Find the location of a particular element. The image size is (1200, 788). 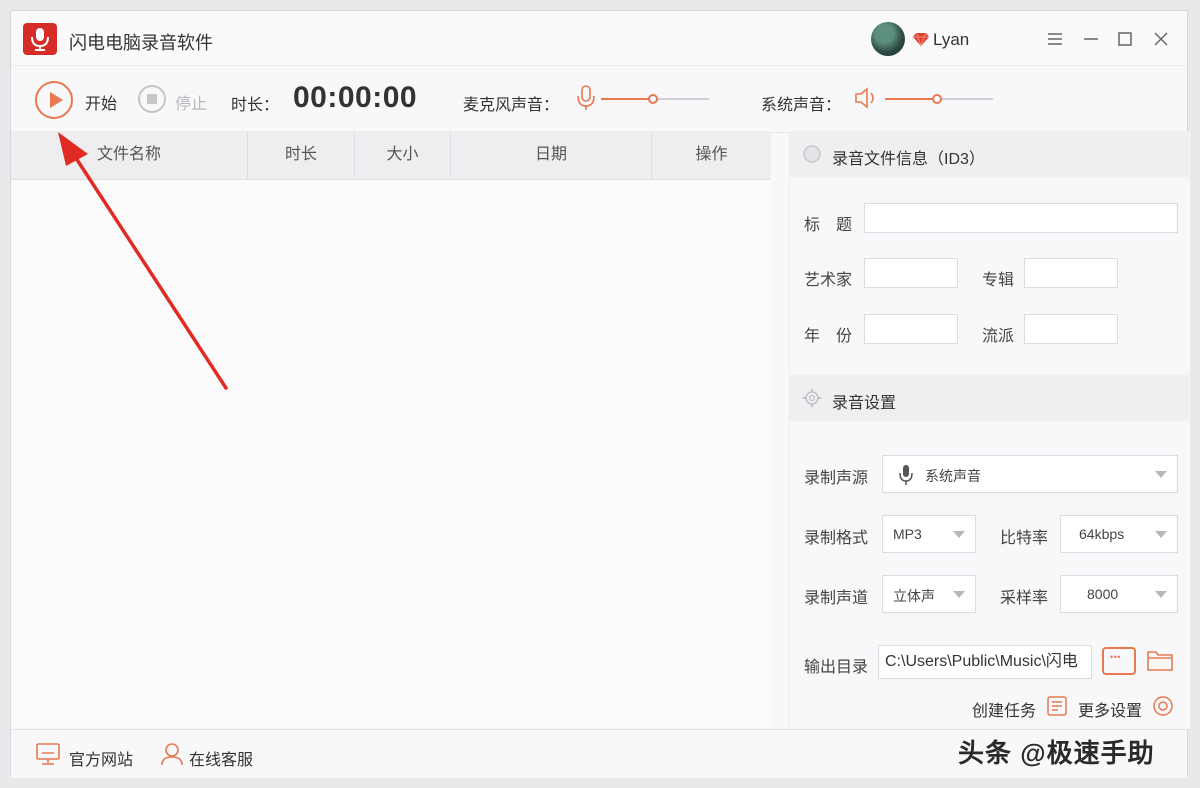

duration-value: 00:00:00 is located at coordinates (355, 97).